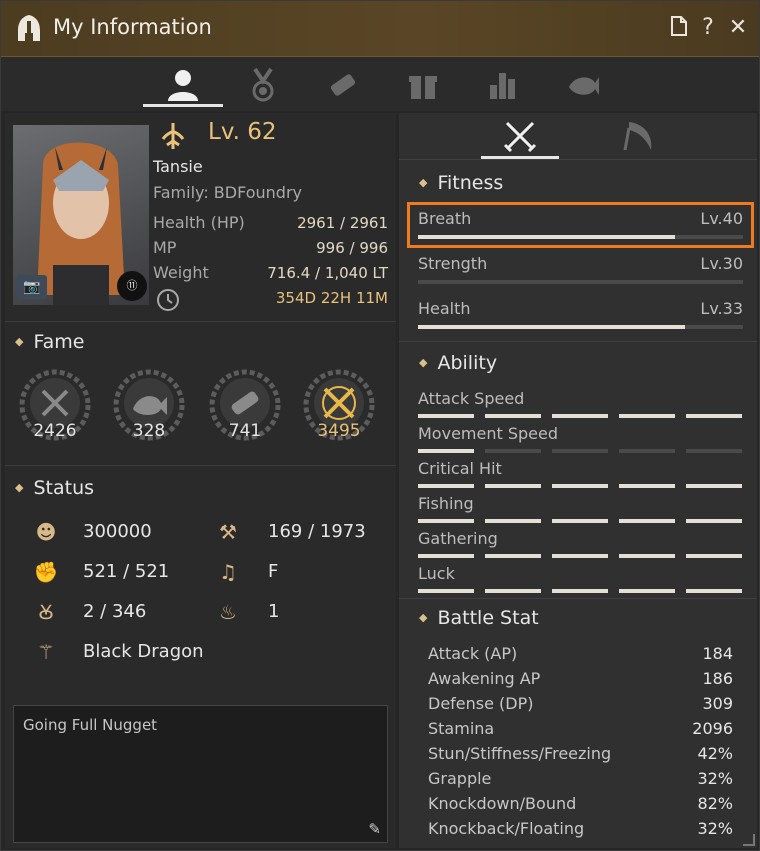  What do you see at coordinates (327, 273) in the screenshot?
I see `weight-value: 716.4 / 1,040 LT` at bounding box center [327, 273].